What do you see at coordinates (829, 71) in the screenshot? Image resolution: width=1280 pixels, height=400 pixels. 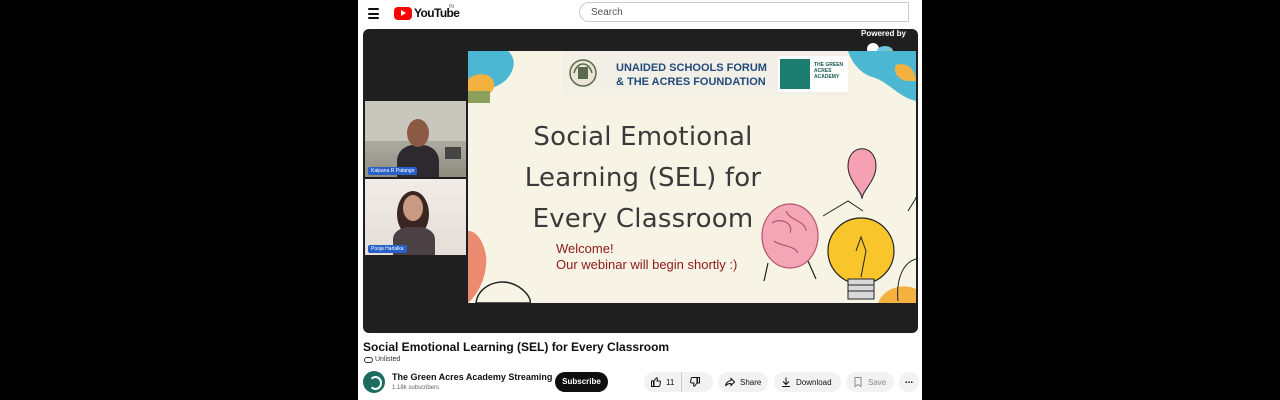 I see `partner-logo-text: THE GREEN ACRES ACADEMY` at bounding box center [829, 71].